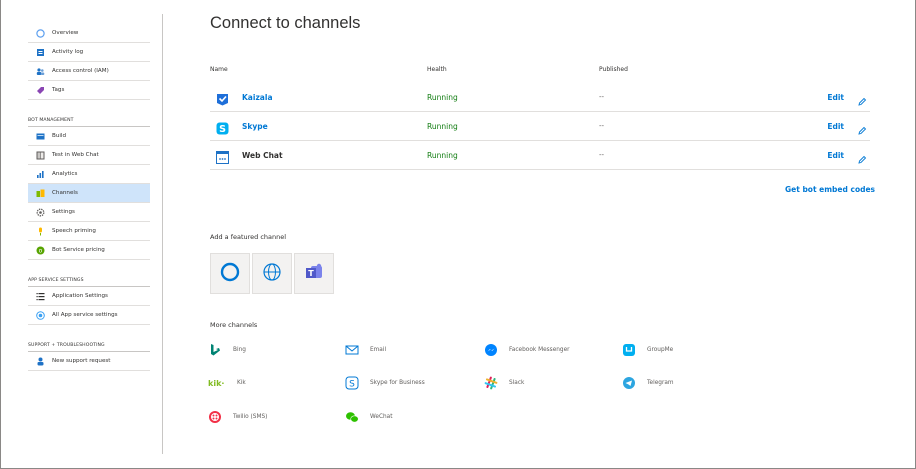  Describe the element at coordinates (68, 52) in the screenshot. I see `sidebar-item-label: Activity log` at that location.